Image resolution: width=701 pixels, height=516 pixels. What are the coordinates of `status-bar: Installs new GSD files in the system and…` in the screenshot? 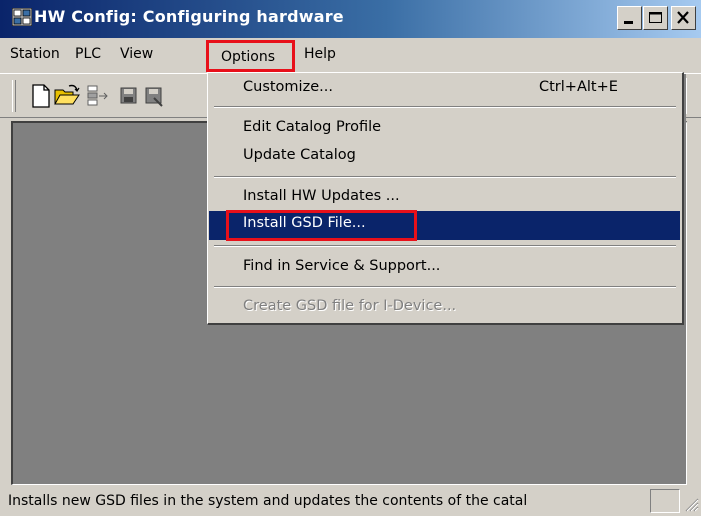 It's located at (350, 501).